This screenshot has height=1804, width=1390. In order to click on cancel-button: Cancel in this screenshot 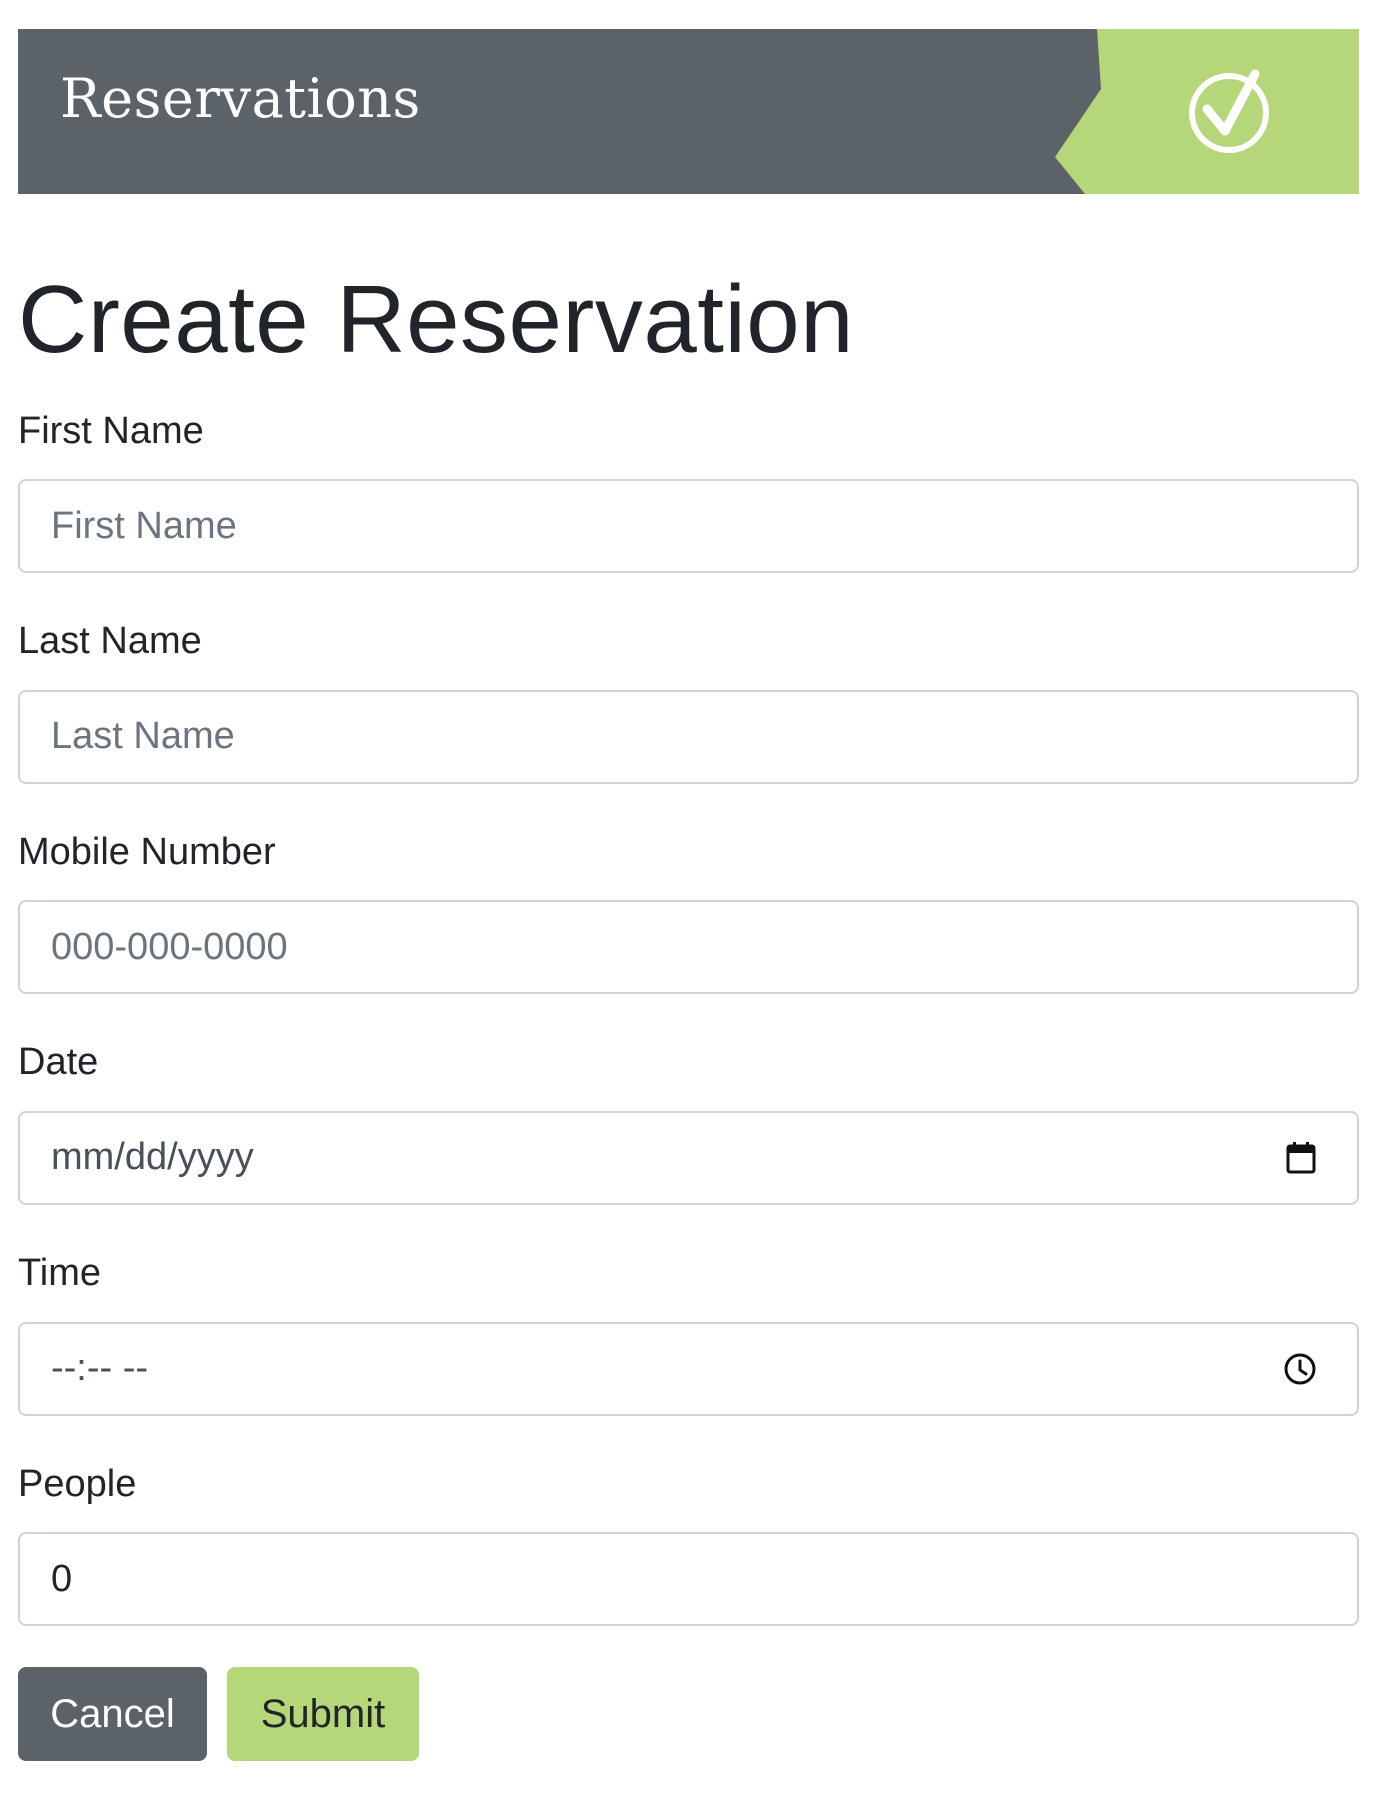, I will do `click(112, 1714)`.